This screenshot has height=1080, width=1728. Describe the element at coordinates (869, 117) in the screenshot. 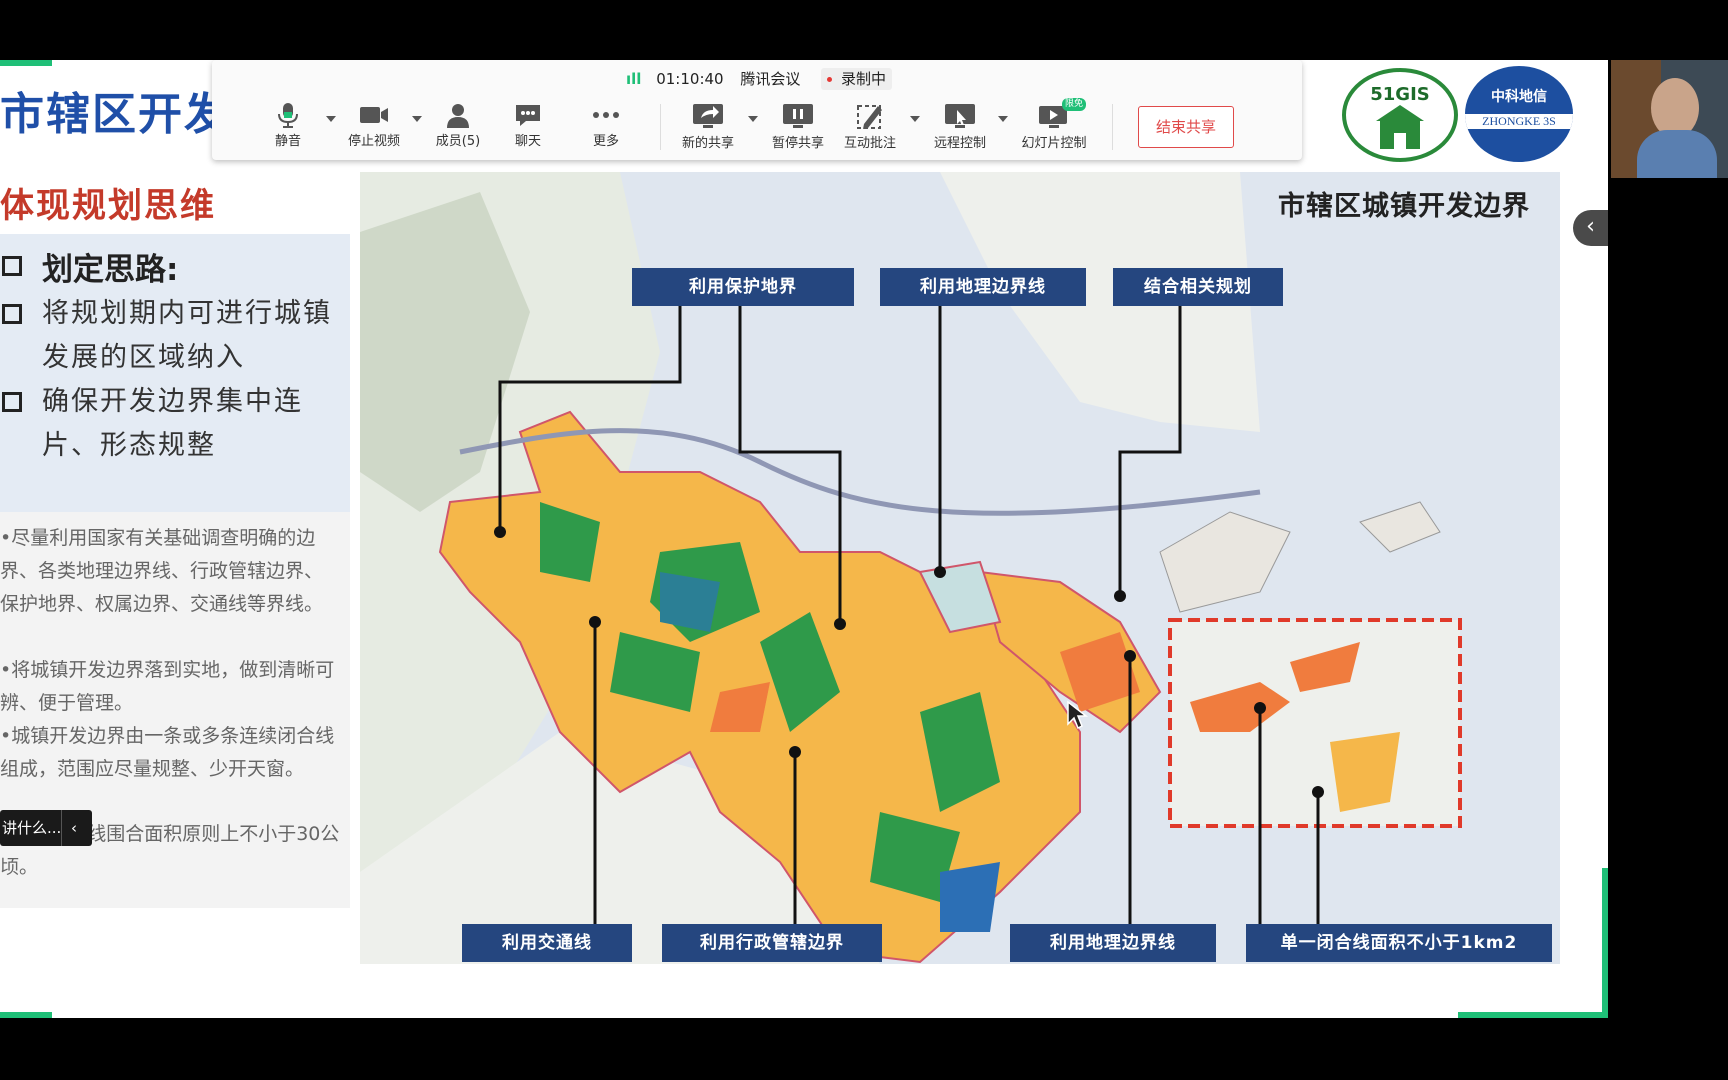

I see `annotate-pen-icon` at that location.